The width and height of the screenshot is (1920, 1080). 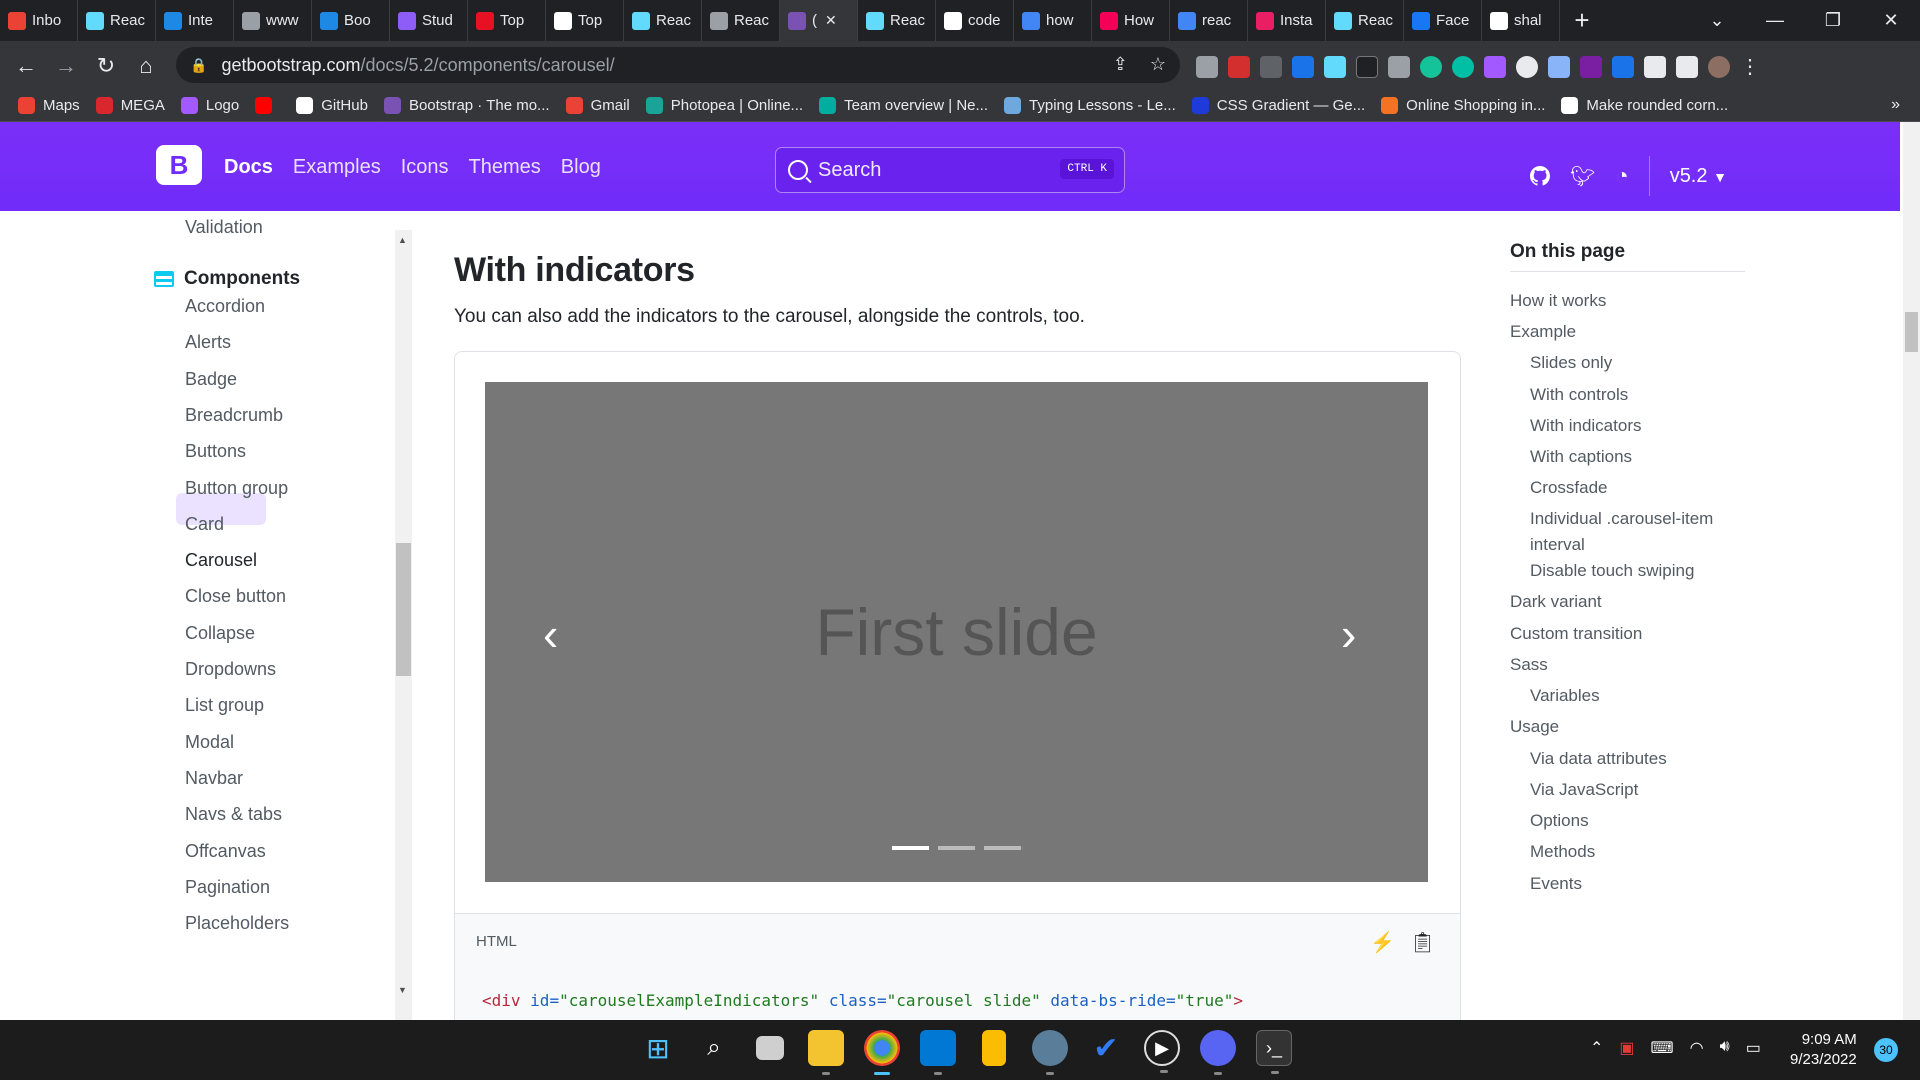 I want to click on sidebar-item-badge: Badge, so click(x=211, y=379).